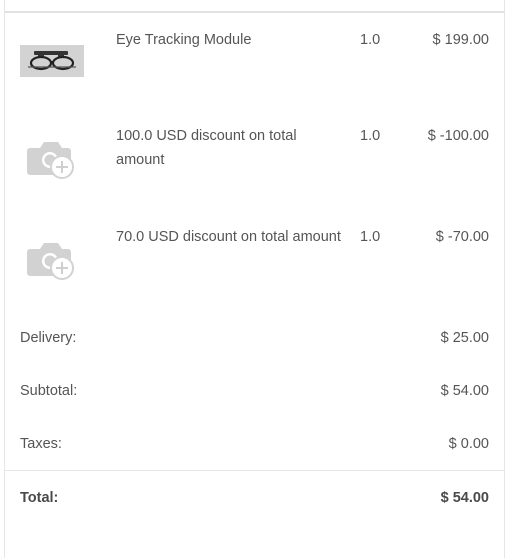  What do you see at coordinates (41, 444) in the screenshot?
I see `taxes-label: Taxes:` at bounding box center [41, 444].